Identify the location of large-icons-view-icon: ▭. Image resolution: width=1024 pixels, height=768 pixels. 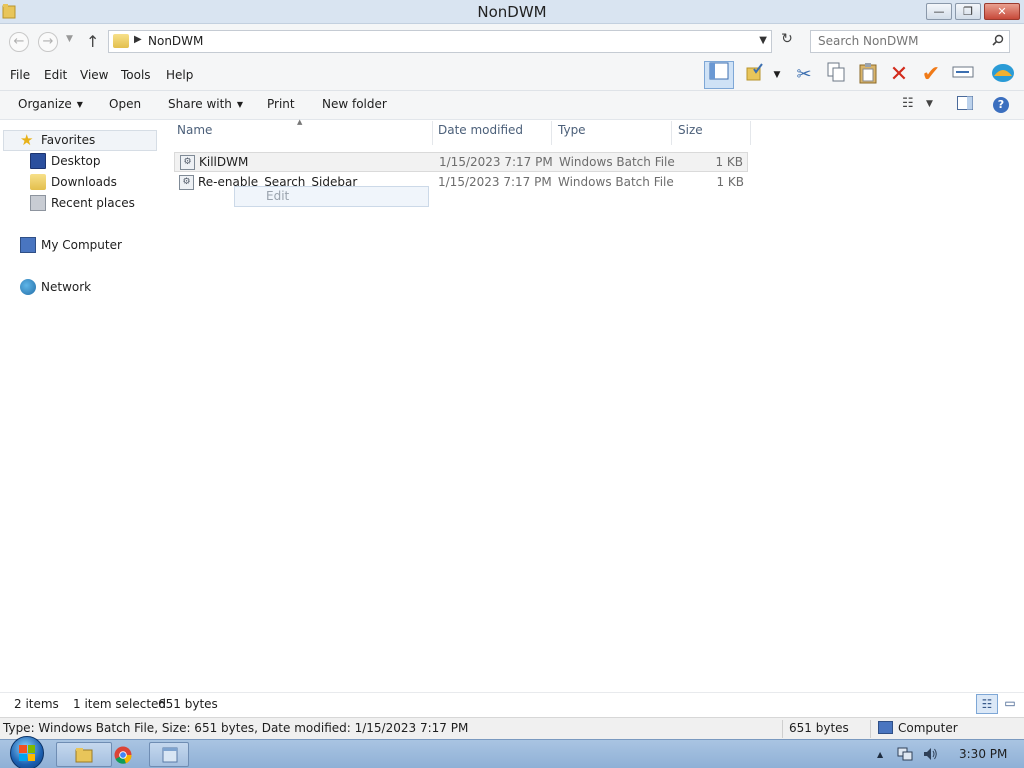
(1010, 704).